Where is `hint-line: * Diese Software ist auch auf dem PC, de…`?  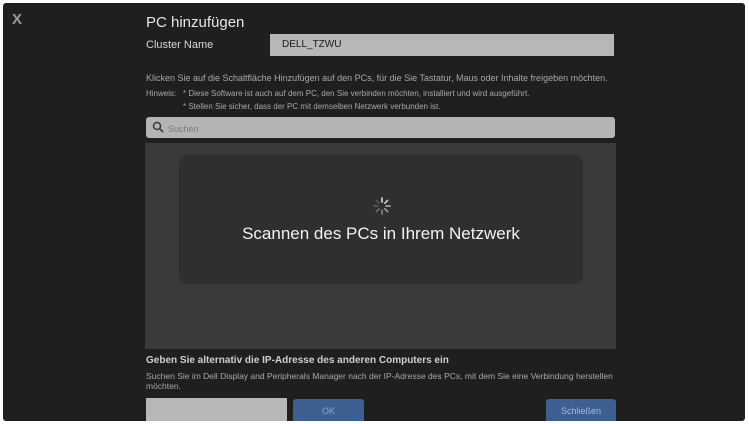
hint-line: * Diese Software ist auch auf dem PC, de… is located at coordinates (356, 93).